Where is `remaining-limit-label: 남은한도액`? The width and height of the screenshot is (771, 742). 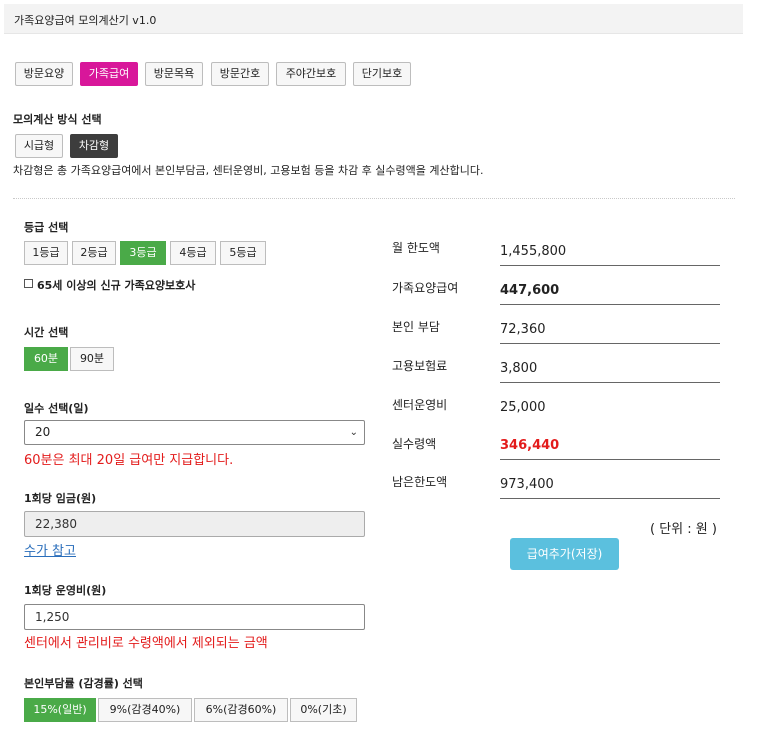 remaining-limit-label: 남은한도액 is located at coordinates (420, 482).